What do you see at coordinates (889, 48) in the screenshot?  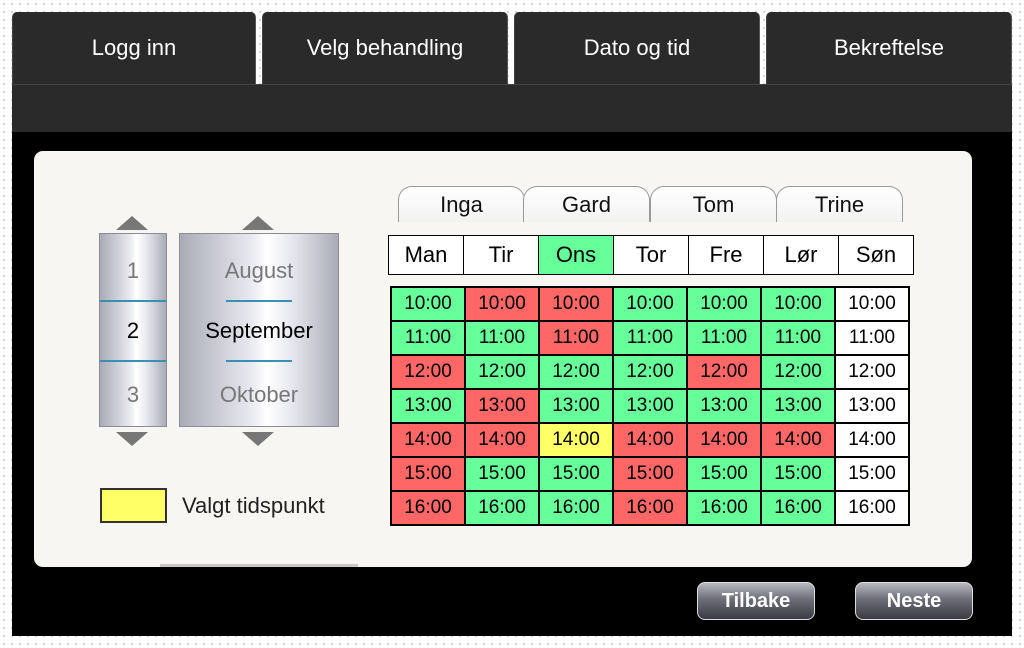 I see `tab-bekreftelse: Bekreftelse` at bounding box center [889, 48].